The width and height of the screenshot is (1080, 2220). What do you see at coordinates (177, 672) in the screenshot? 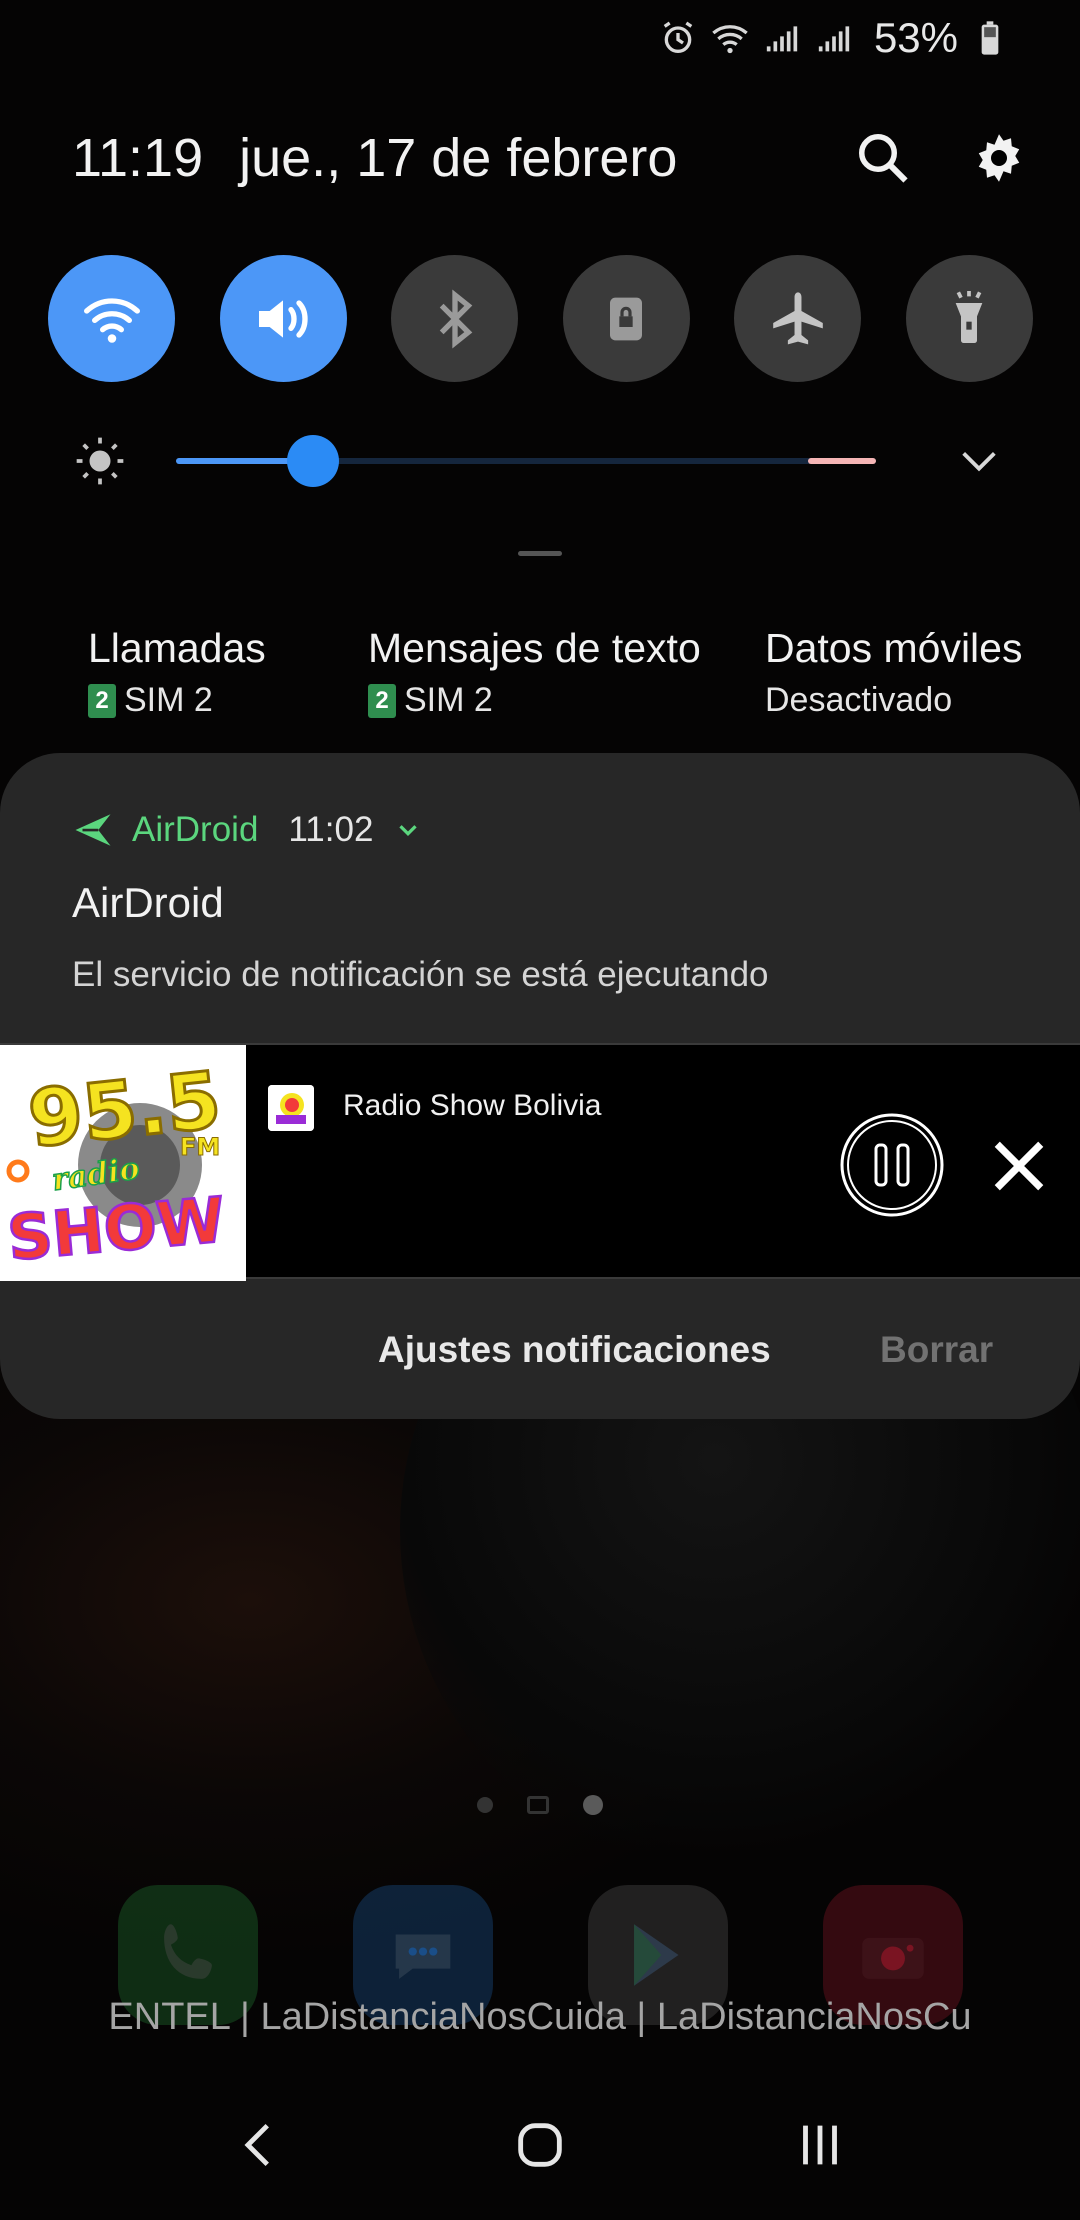
I see `calls-sim-item: Llamadas 2 SIM 2` at bounding box center [177, 672].